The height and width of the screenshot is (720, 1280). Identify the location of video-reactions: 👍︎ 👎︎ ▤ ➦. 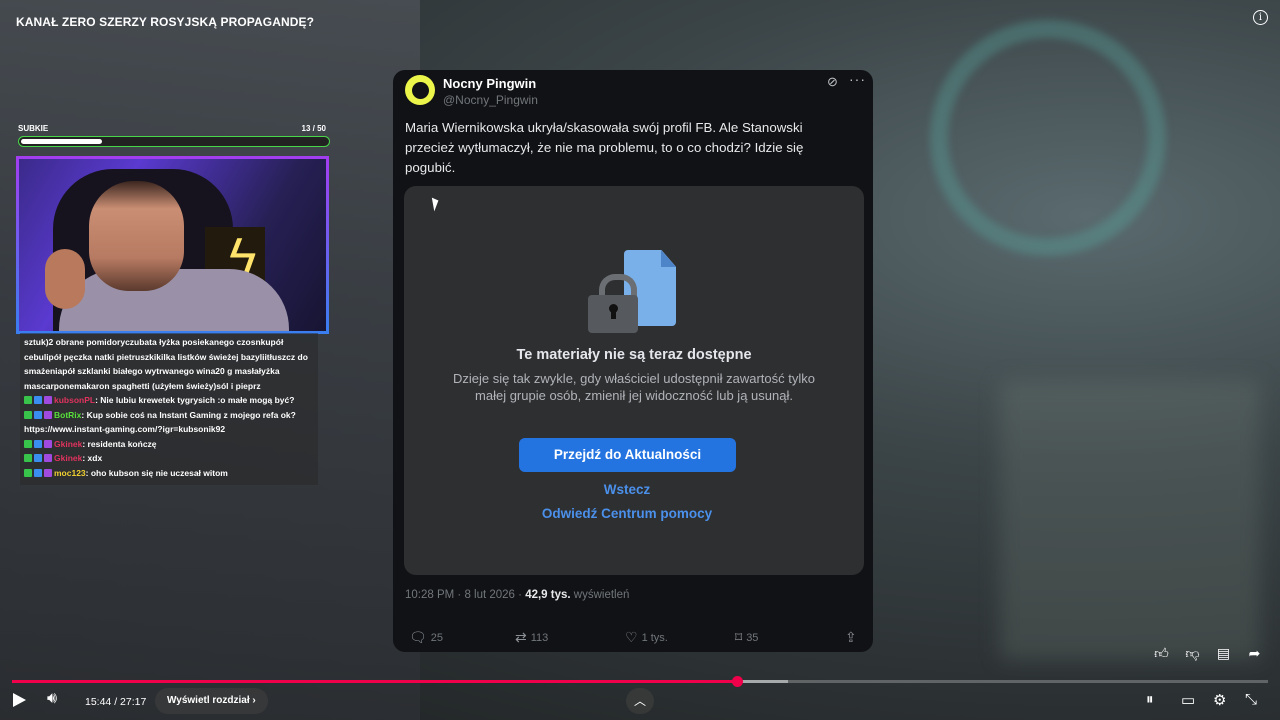
(1208, 653).